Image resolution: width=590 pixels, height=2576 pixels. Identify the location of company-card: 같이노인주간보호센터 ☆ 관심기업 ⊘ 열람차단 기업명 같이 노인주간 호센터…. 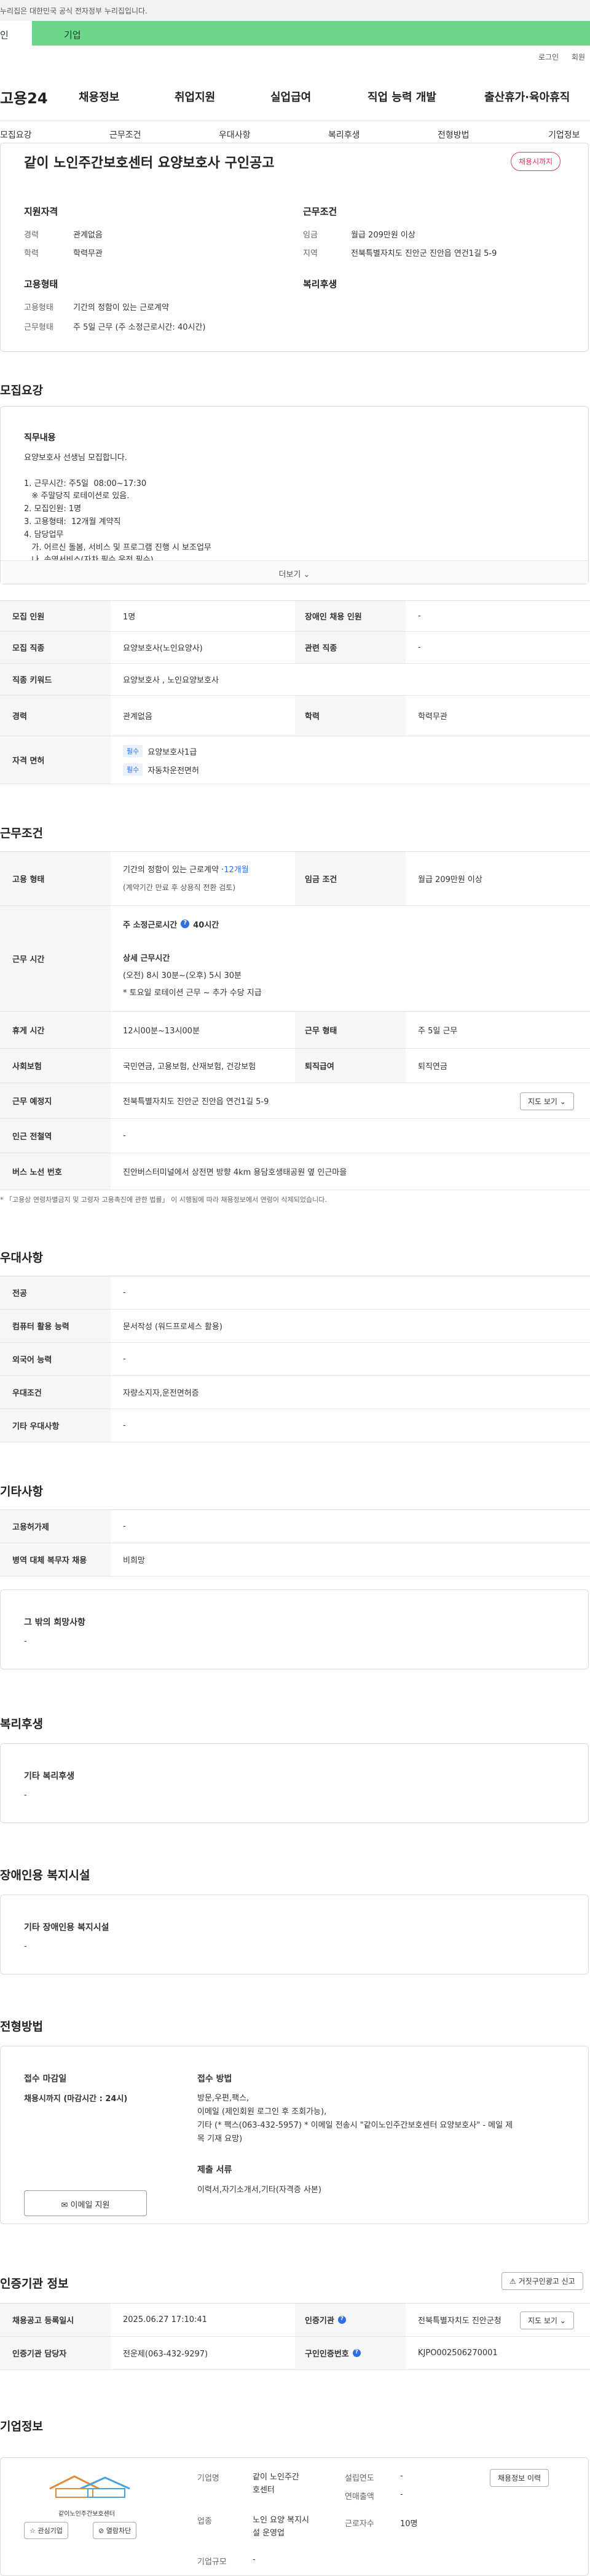
(294, 2516).